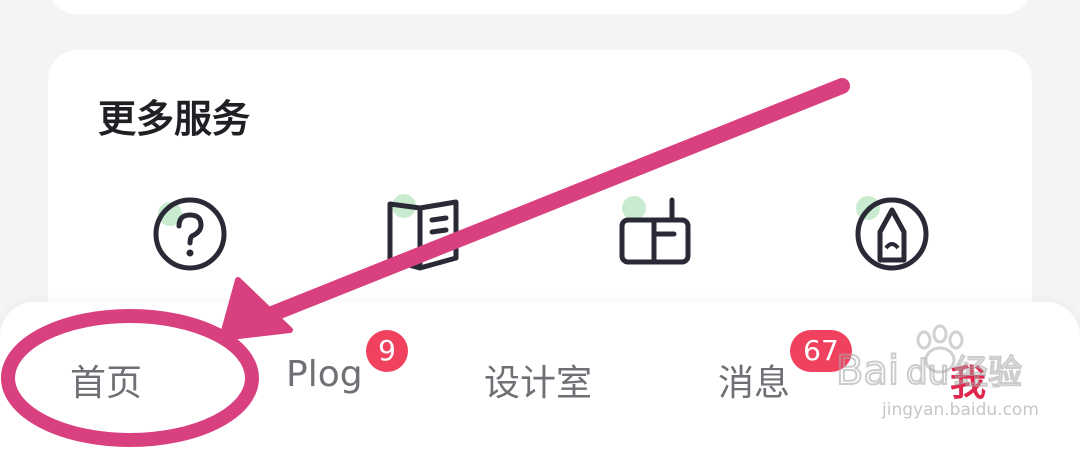  I want to click on tab-design-studio: 设计室, so click(538, 380).